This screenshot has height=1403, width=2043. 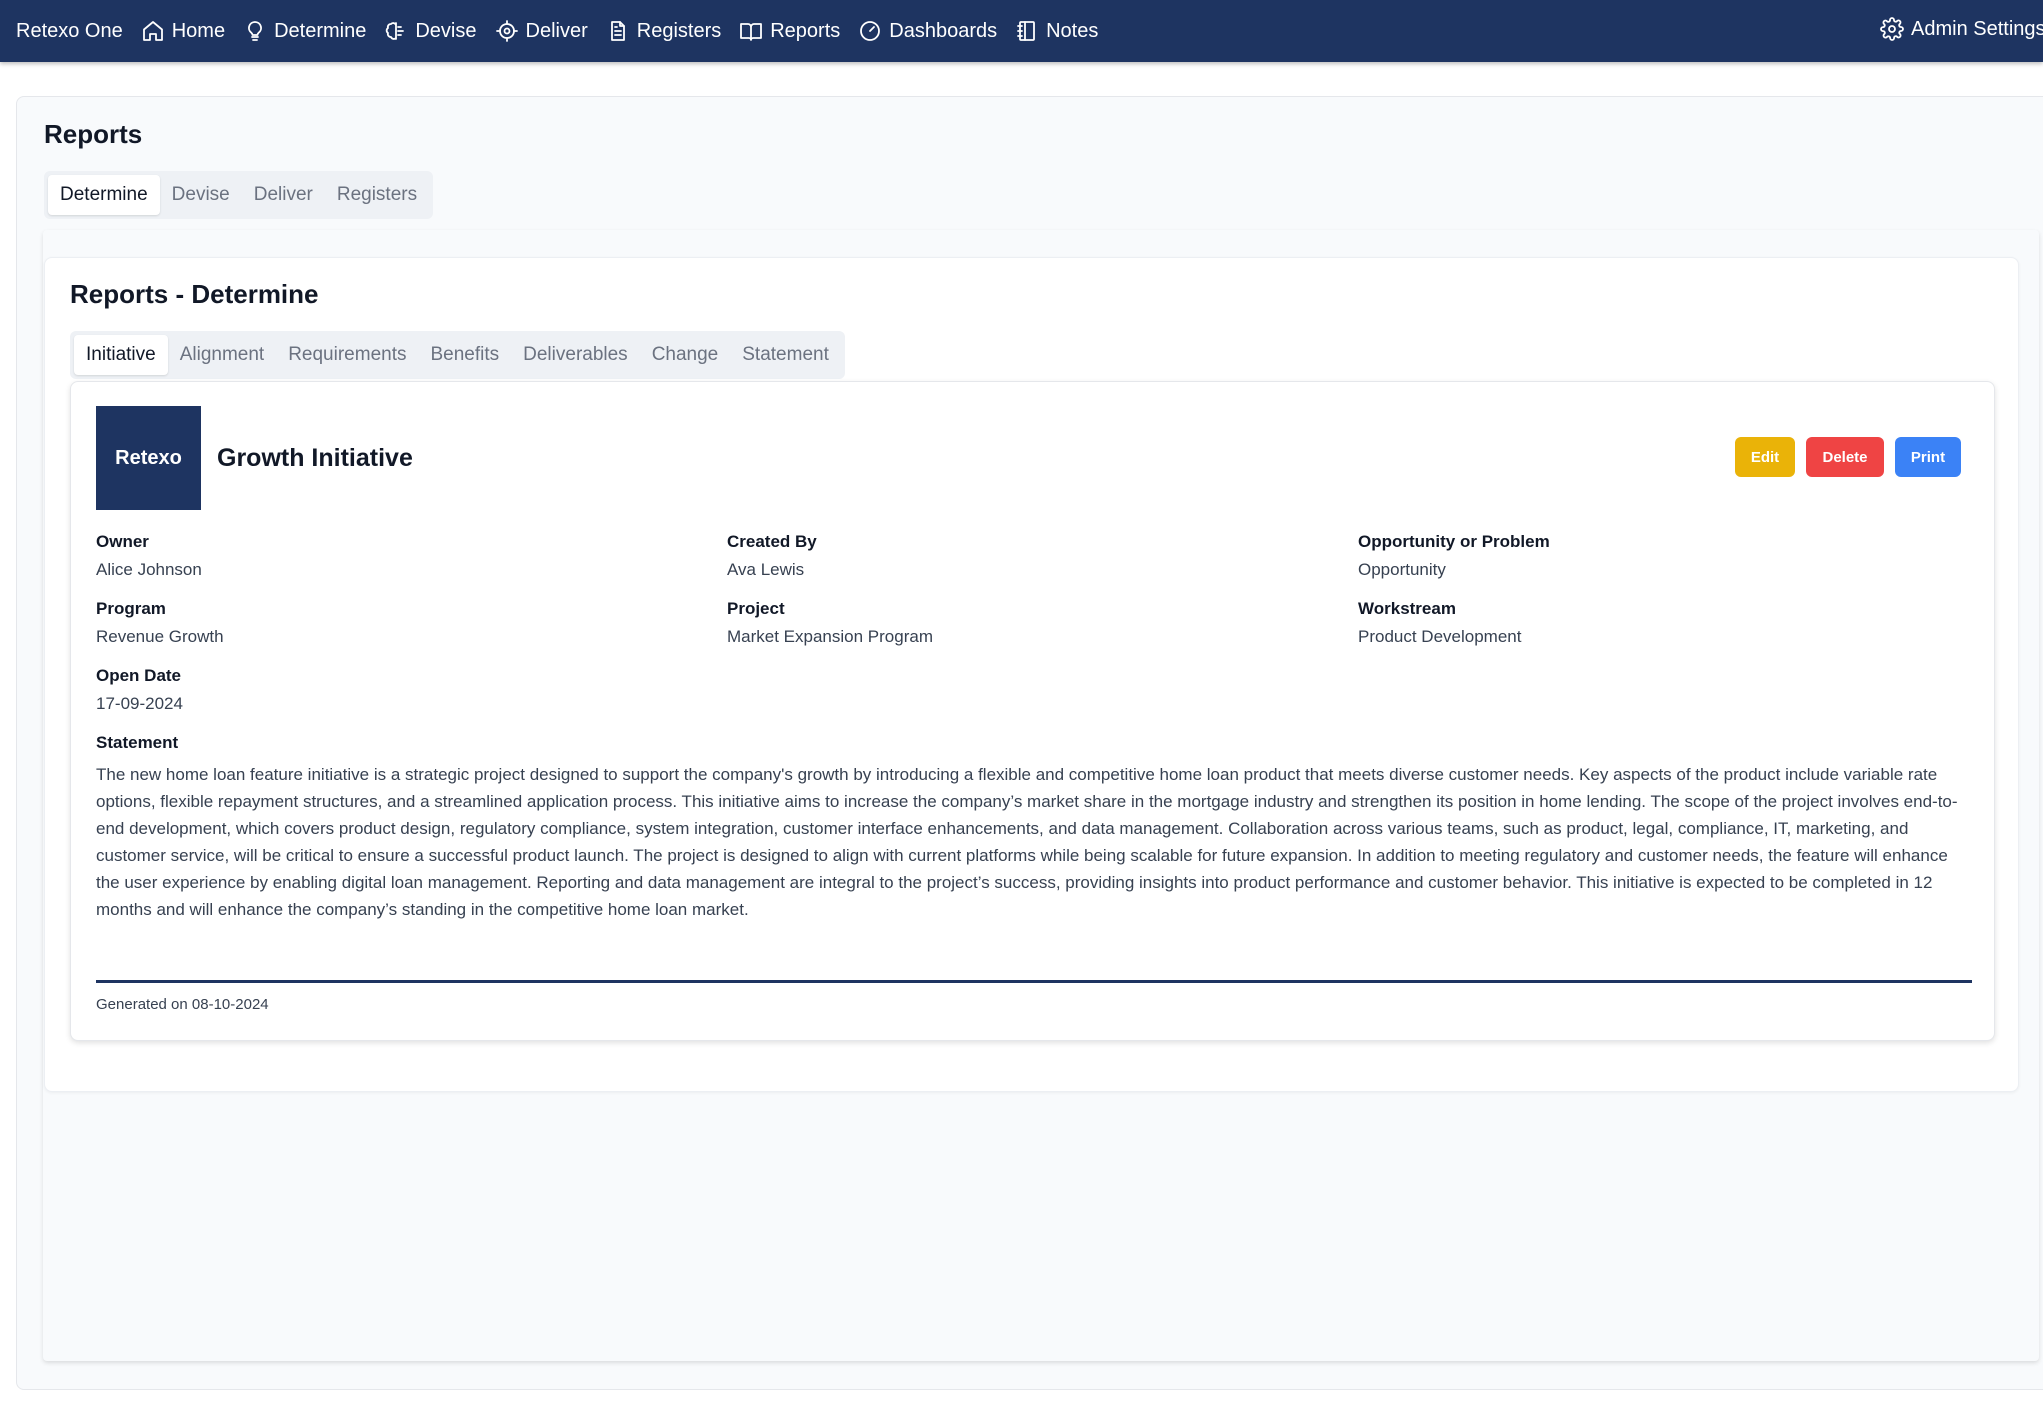 I want to click on project-label: Project, so click(x=756, y=608).